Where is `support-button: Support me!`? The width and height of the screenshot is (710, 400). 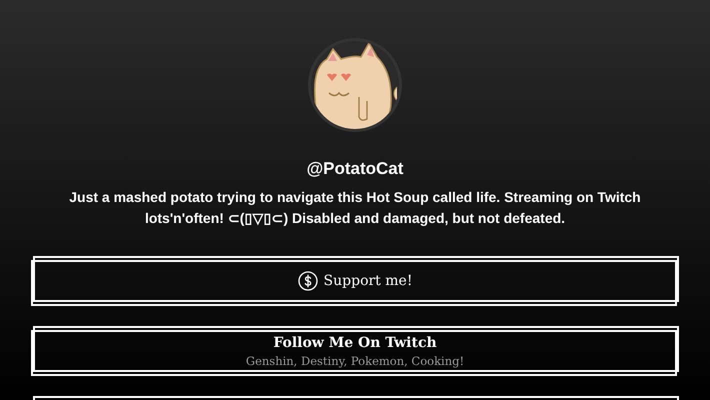
support-button: Support me! is located at coordinates (355, 281).